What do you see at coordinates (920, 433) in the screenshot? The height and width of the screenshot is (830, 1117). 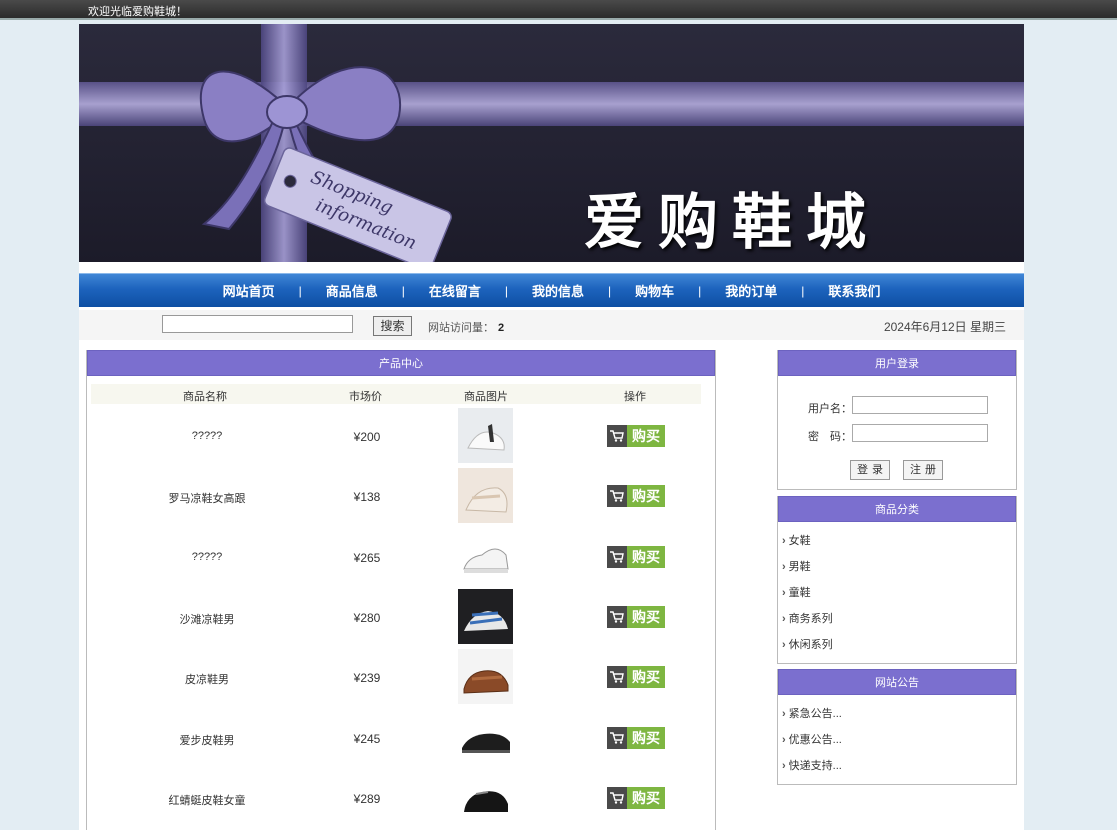 I see `password-input` at bounding box center [920, 433].